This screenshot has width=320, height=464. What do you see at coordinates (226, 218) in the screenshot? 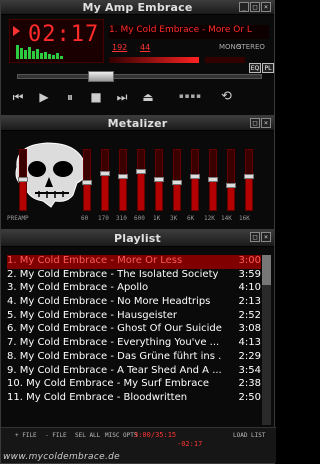
I see `eq-band-label: 14K` at bounding box center [226, 218].